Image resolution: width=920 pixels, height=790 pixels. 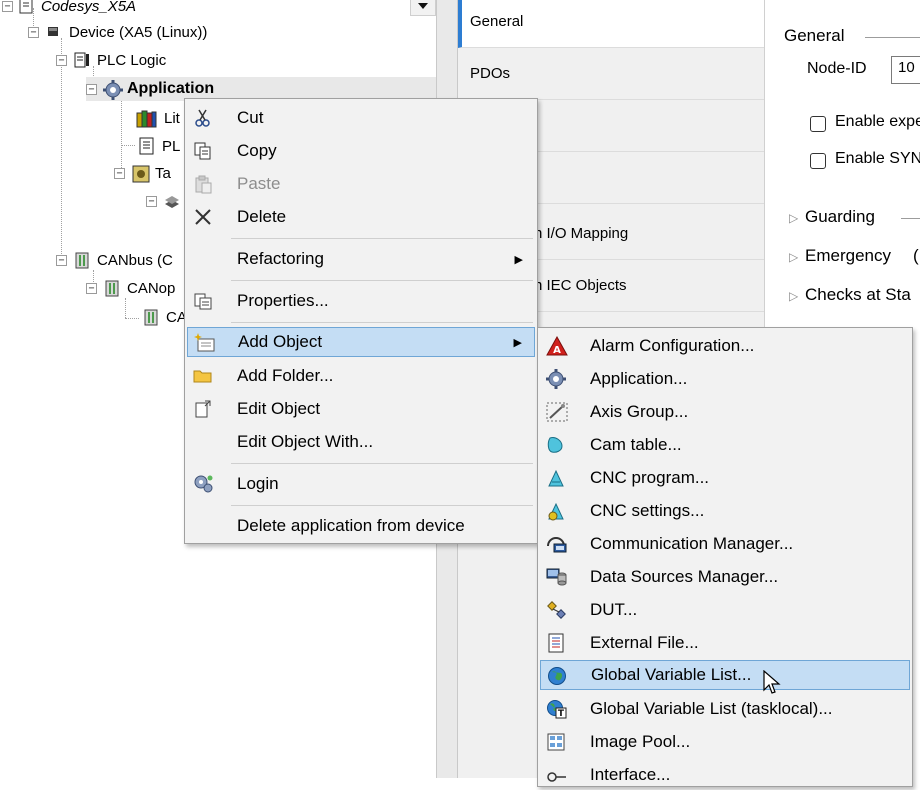 I want to click on section-guarding: Guarding, so click(x=840, y=217).